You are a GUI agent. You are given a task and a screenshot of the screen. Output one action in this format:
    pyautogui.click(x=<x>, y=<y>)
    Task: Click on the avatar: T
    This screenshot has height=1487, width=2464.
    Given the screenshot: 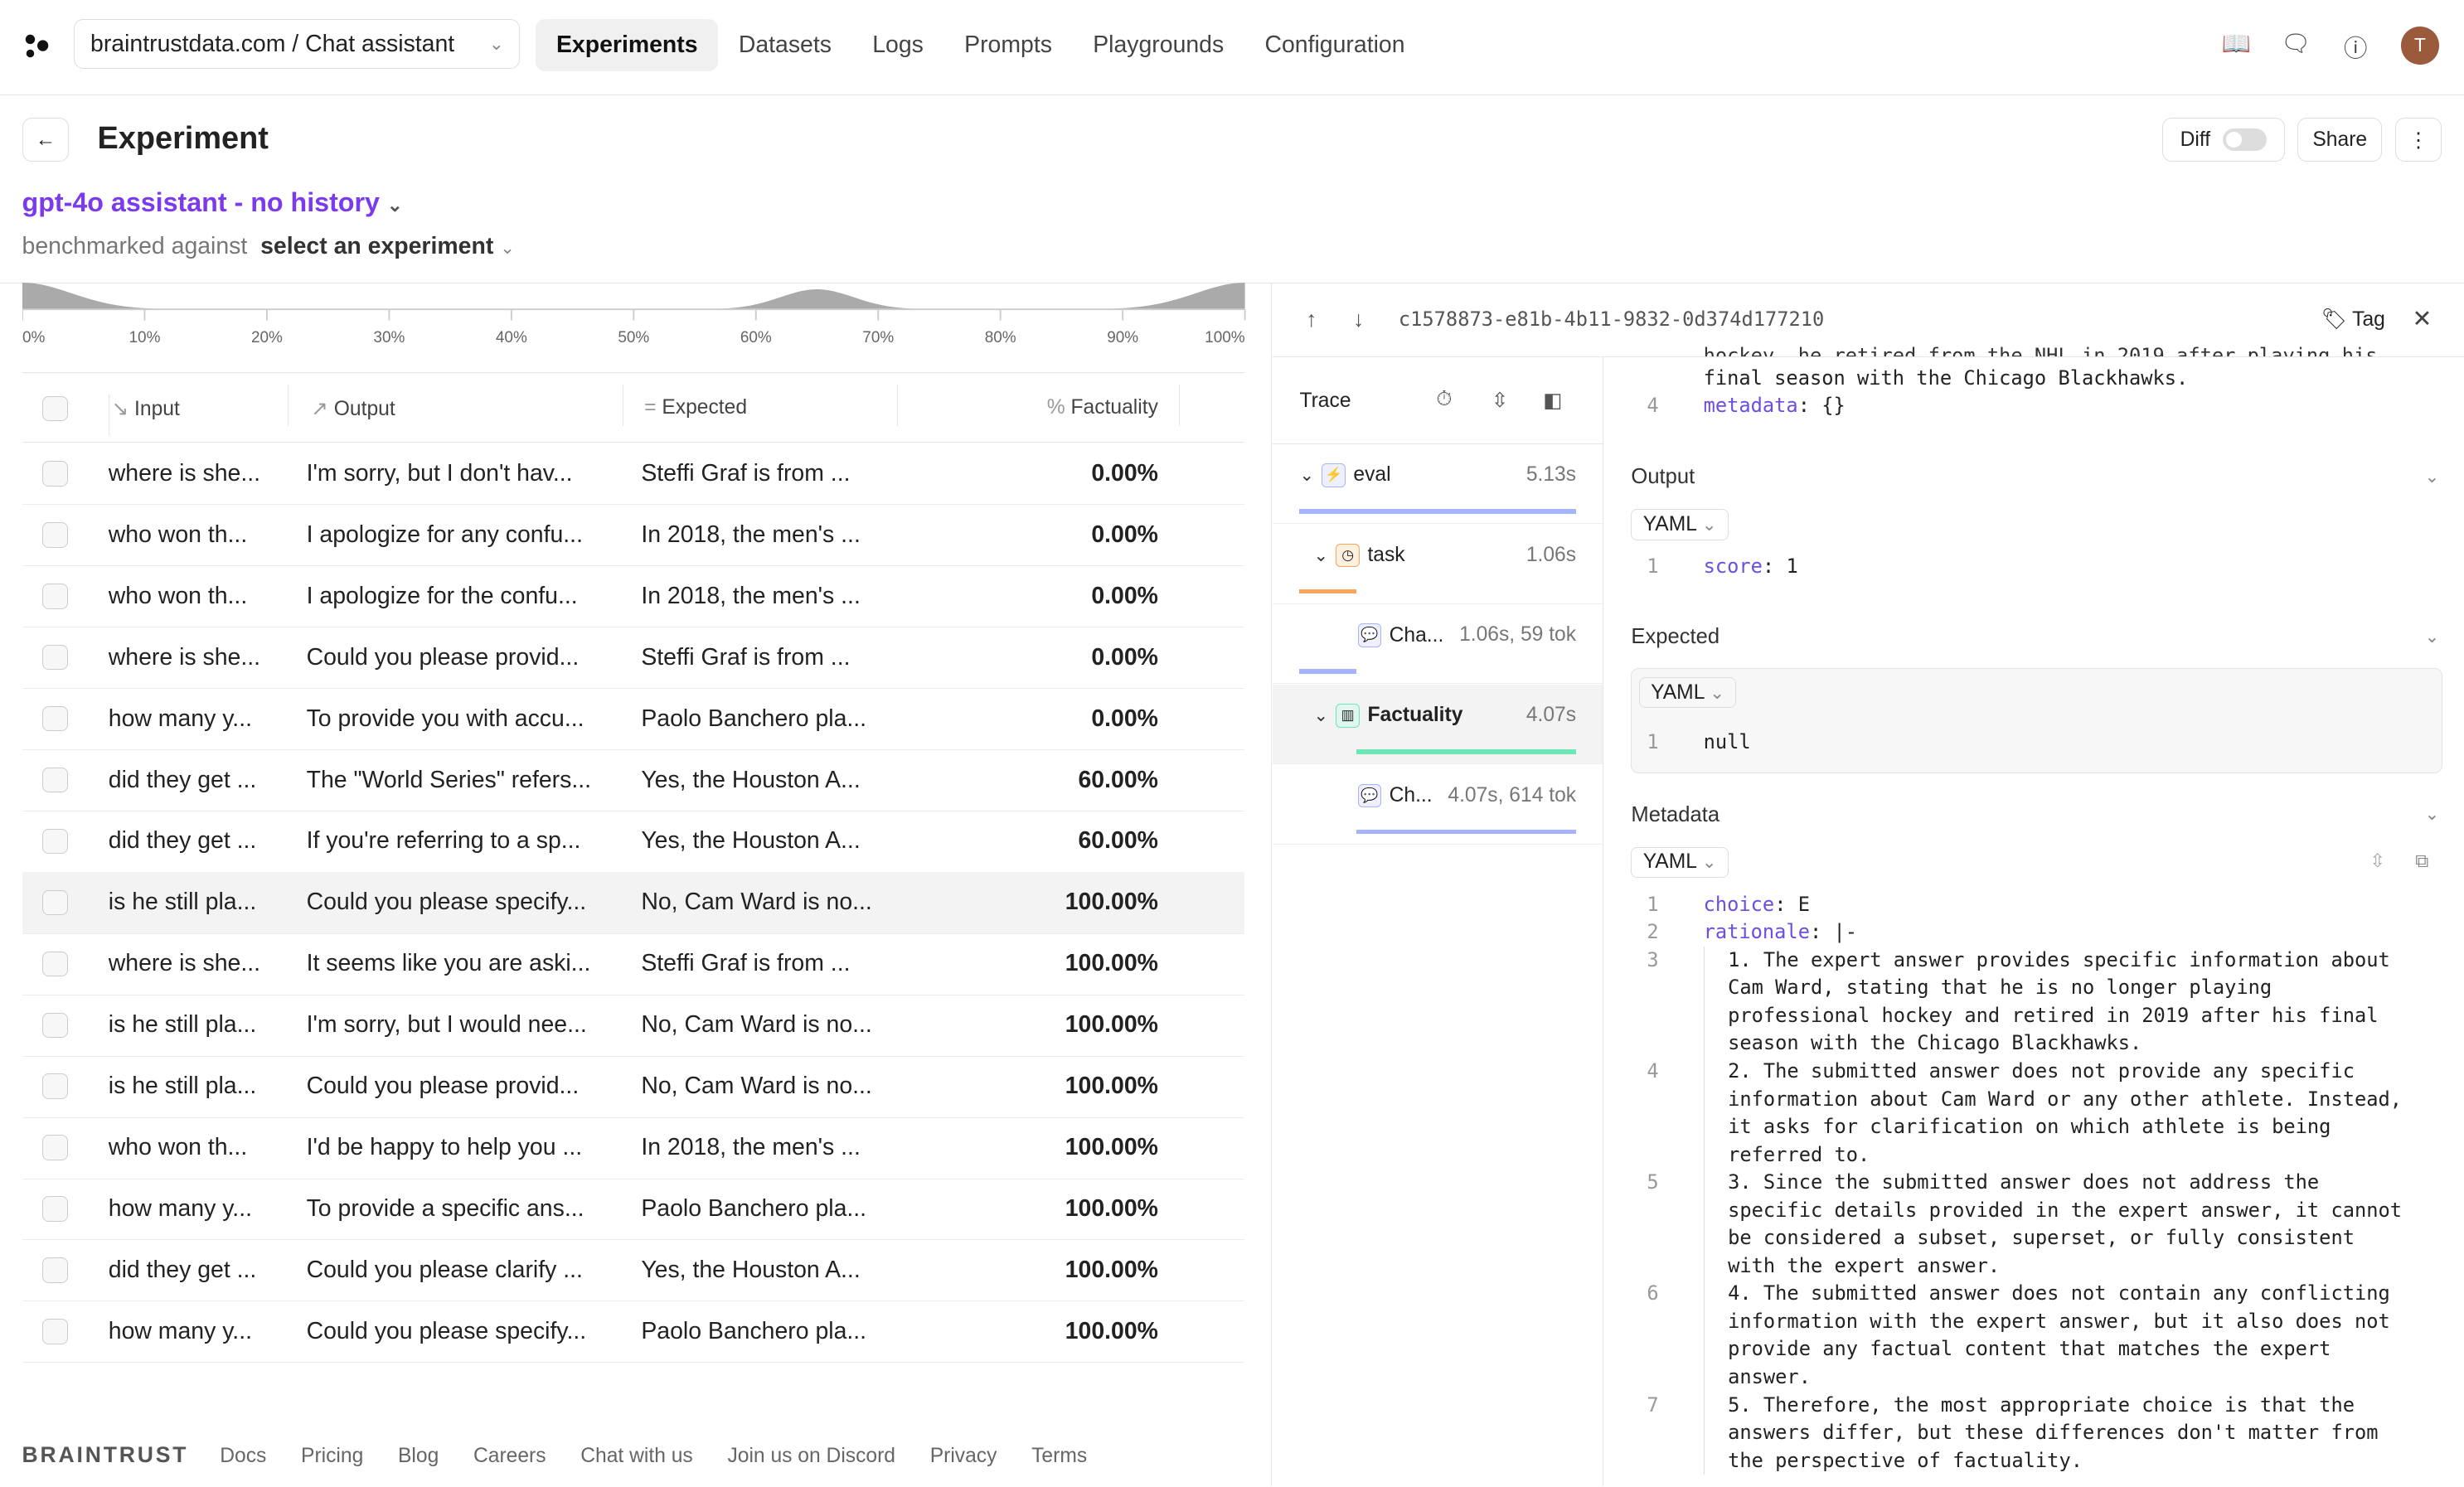 What is the action you would take?
    pyautogui.click(x=2420, y=46)
    